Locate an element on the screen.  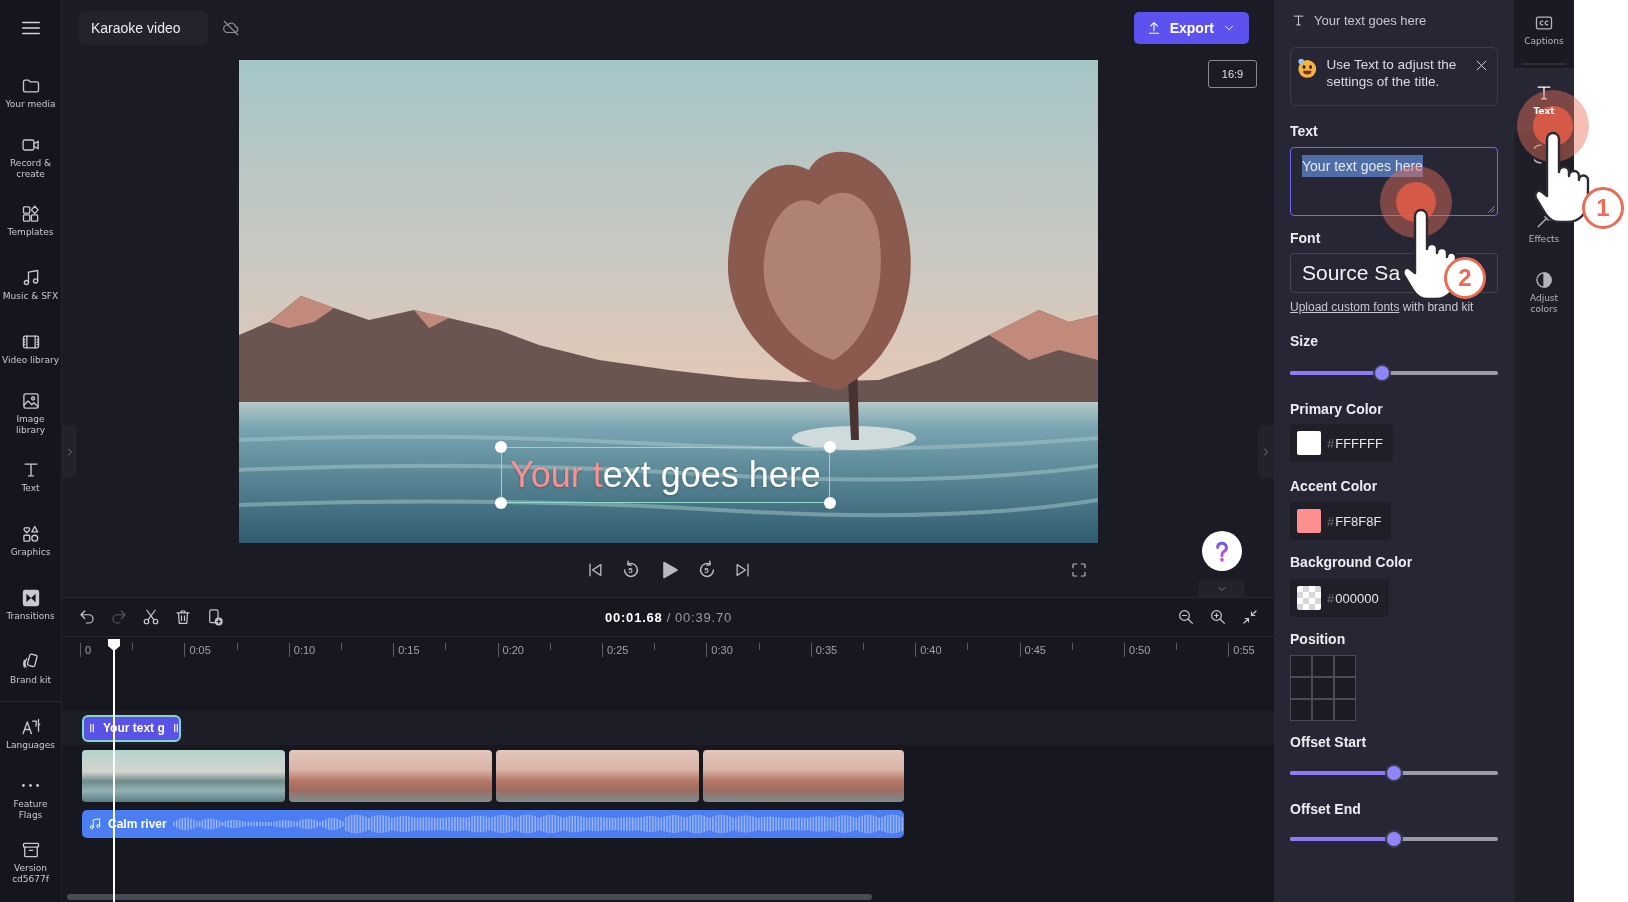
color-label: Accent Color is located at coordinates (1334, 486).